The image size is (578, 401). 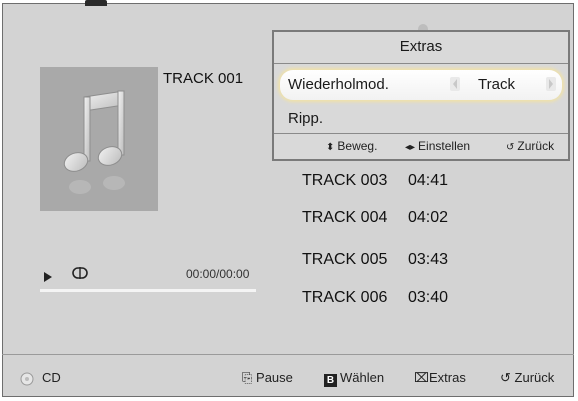 What do you see at coordinates (410, 147) in the screenshot?
I see `left-right-icon: ◂▸` at bounding box center [410, 147].